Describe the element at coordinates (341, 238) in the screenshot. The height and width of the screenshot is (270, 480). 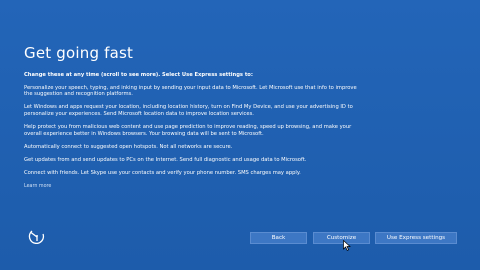
I see `customize-button: Customize` at that location.